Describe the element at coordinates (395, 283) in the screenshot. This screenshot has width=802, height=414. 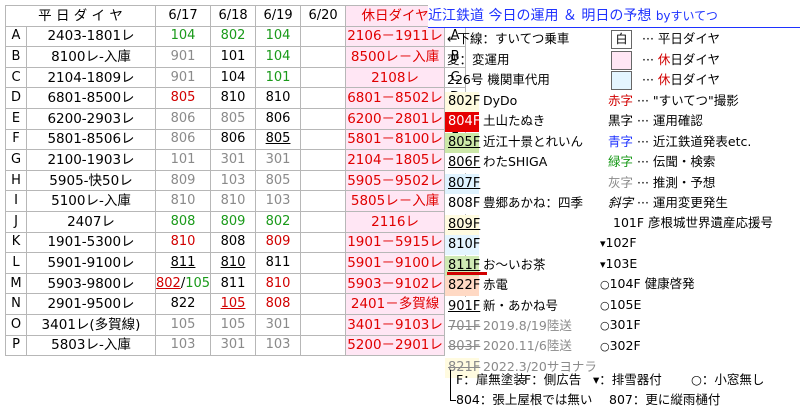
I see `holiday-cell: 5903－9102レ` at that location.